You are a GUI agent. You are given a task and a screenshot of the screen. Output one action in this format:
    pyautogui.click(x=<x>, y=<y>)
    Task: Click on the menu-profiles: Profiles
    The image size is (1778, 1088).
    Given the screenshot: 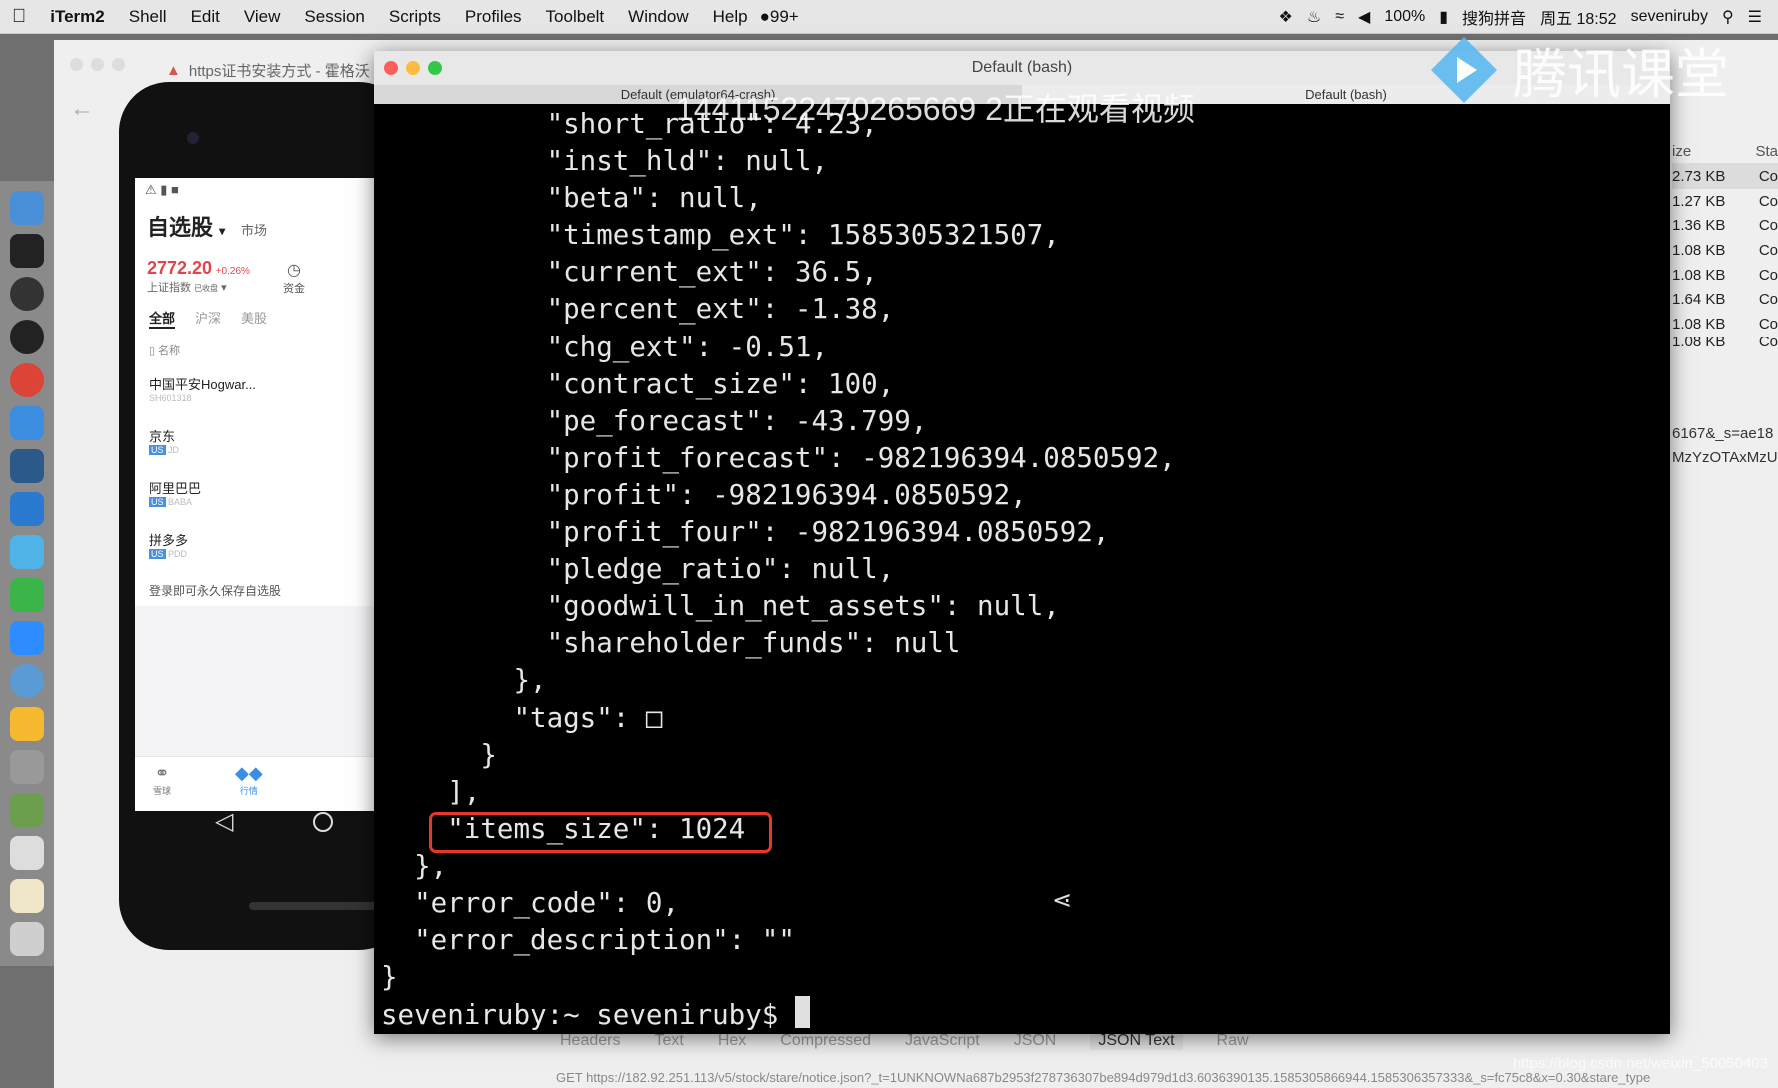 What is the action you would take?
    pyautogui.click(x=493, y=17)
    